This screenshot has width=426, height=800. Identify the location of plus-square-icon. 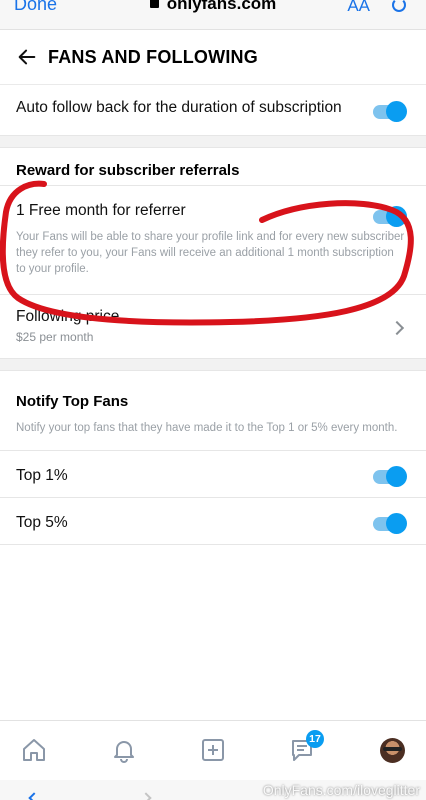
(214, 751).